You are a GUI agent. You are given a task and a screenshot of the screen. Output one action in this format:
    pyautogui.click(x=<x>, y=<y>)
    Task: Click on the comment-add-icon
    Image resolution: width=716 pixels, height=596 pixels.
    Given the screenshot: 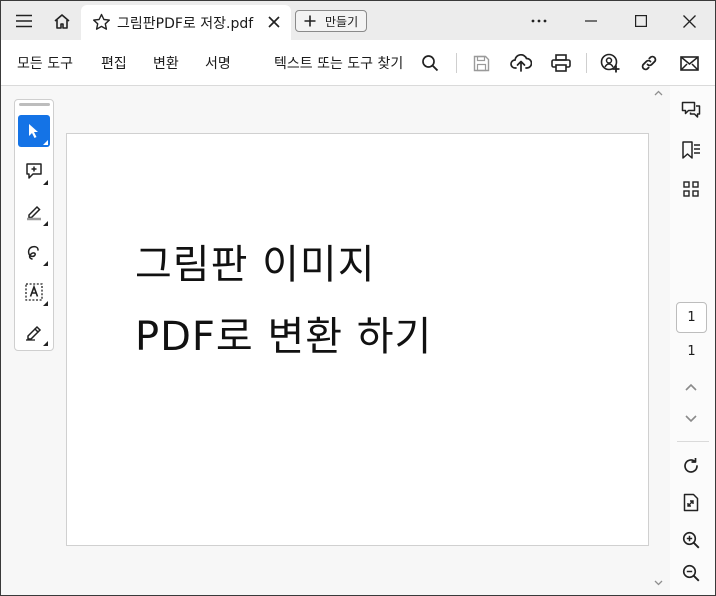 What is the action you would take?
    pyautogui.click(x=34, y=171)
    